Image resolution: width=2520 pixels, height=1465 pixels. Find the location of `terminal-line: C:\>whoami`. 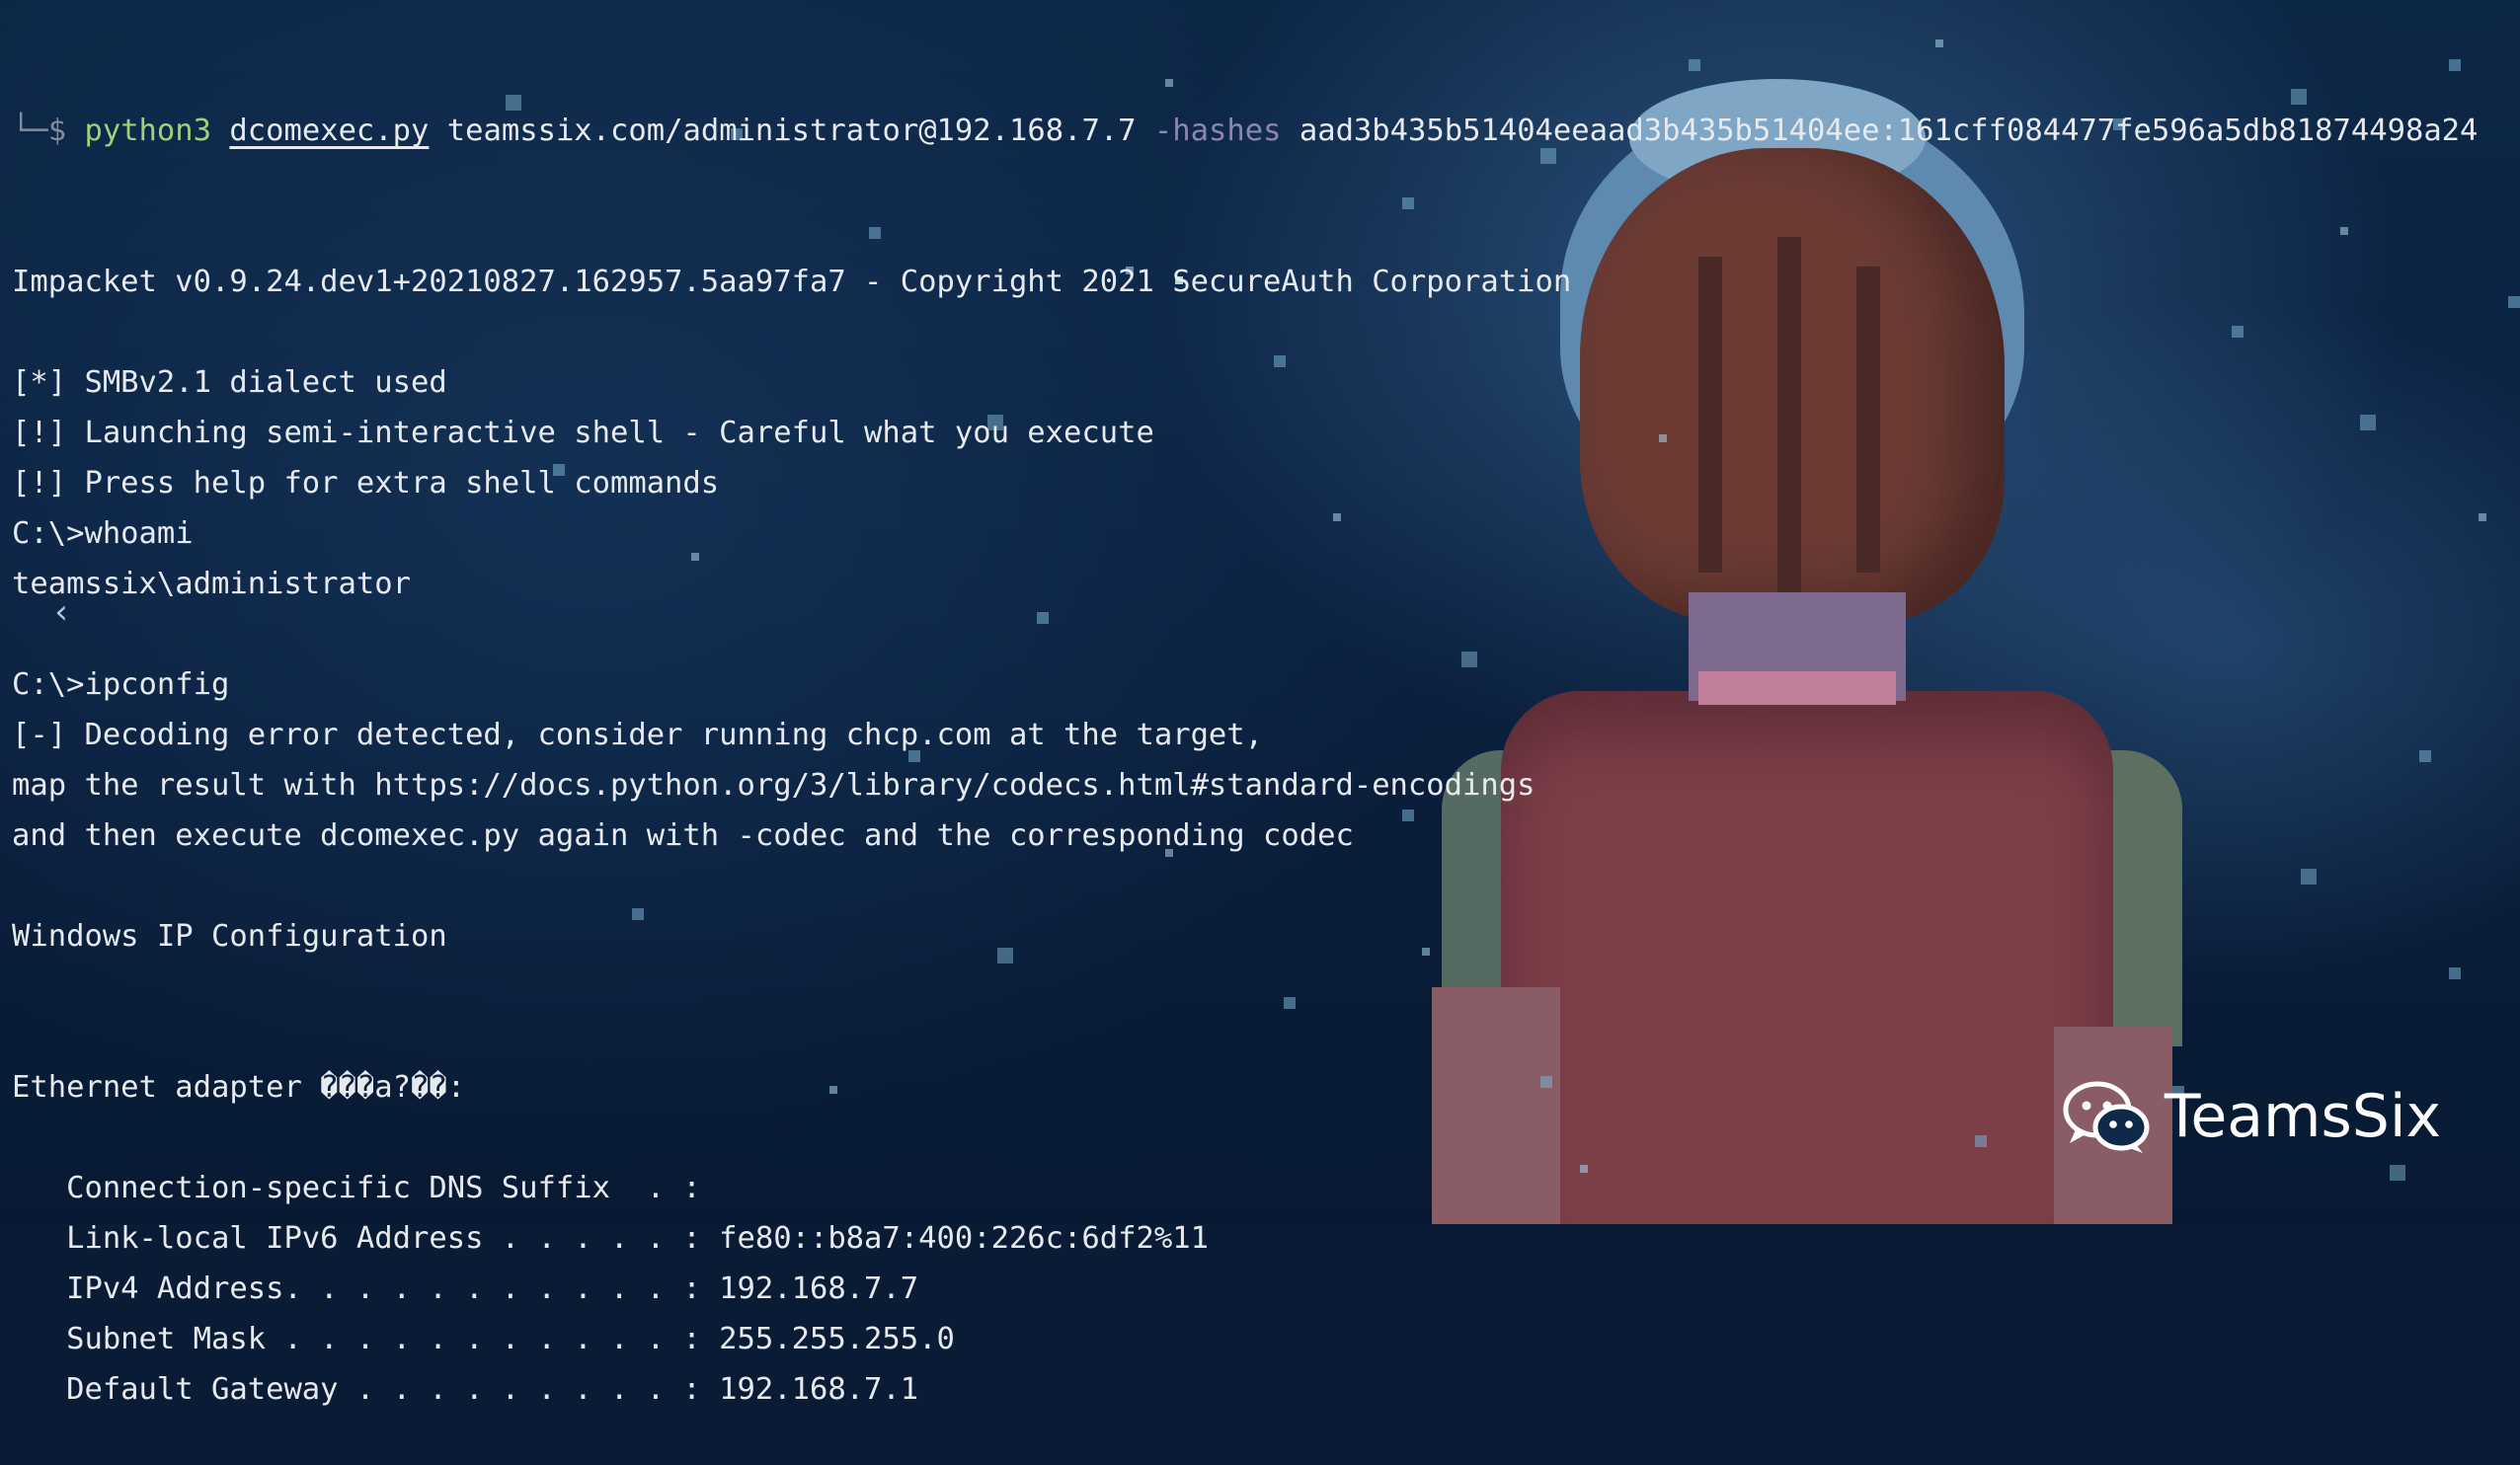

terminal-line: C:\>whoami is located at coordinates (103, 533).